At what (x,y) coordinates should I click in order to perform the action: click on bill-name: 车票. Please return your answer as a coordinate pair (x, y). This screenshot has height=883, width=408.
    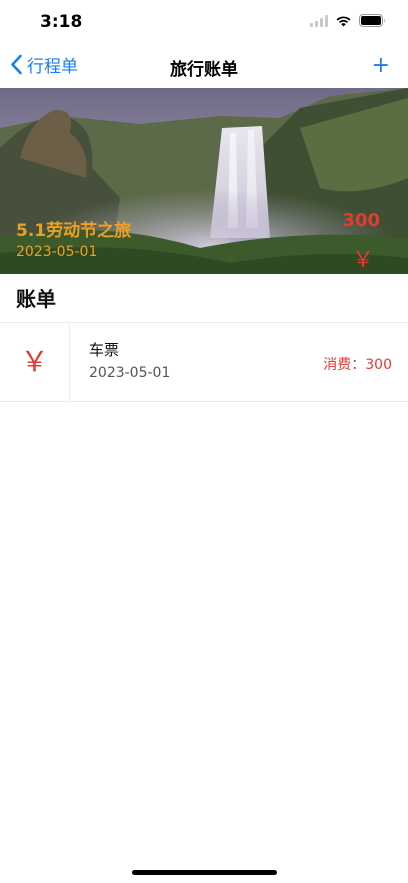
    Looking at the image, I should click on (104, 350).